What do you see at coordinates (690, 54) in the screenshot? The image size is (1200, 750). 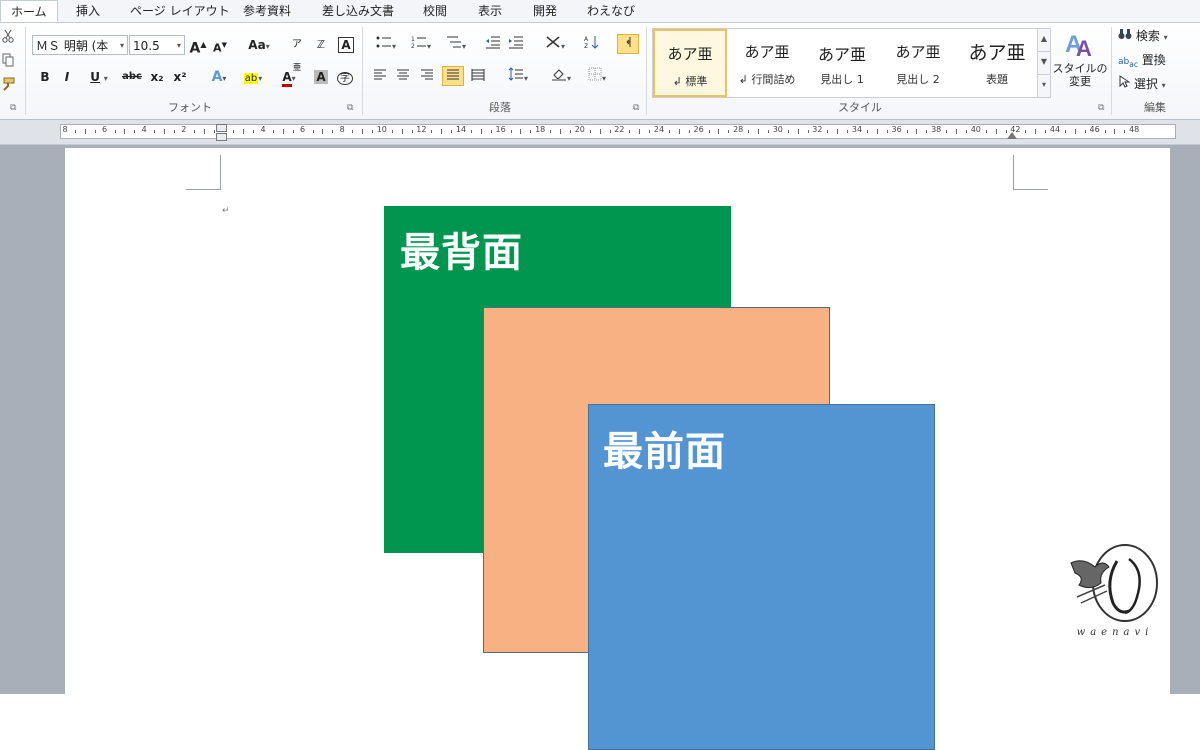 I see `style-sample: あア亜` at bounding box center [690, 54].